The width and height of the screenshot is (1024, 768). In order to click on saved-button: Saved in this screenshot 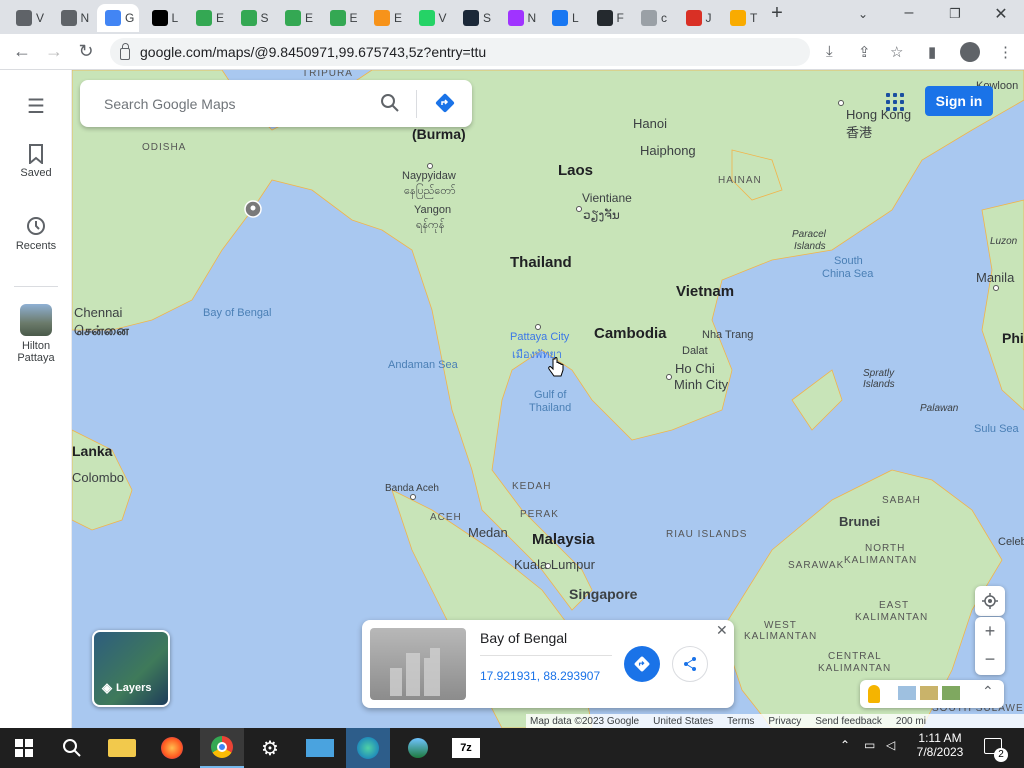, I will do `click(36, 161)`.